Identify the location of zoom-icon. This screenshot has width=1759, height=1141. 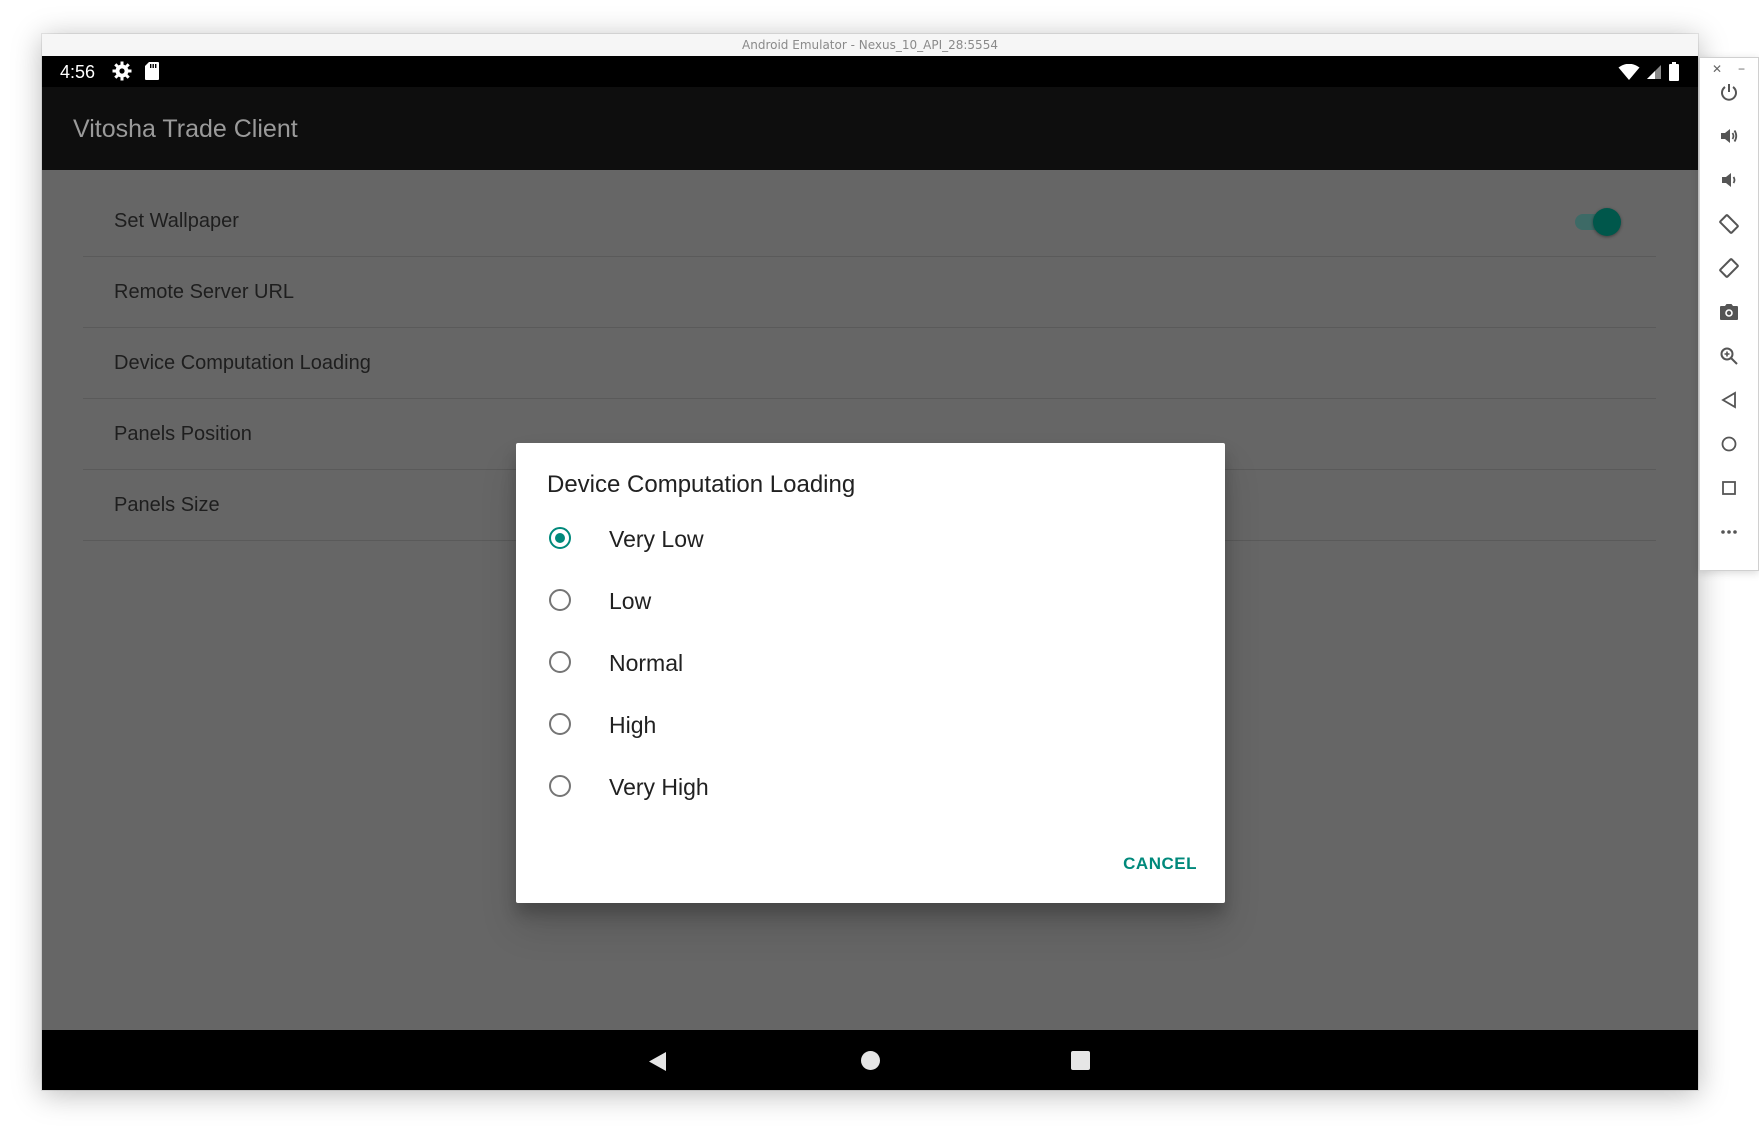
(1729, 356).